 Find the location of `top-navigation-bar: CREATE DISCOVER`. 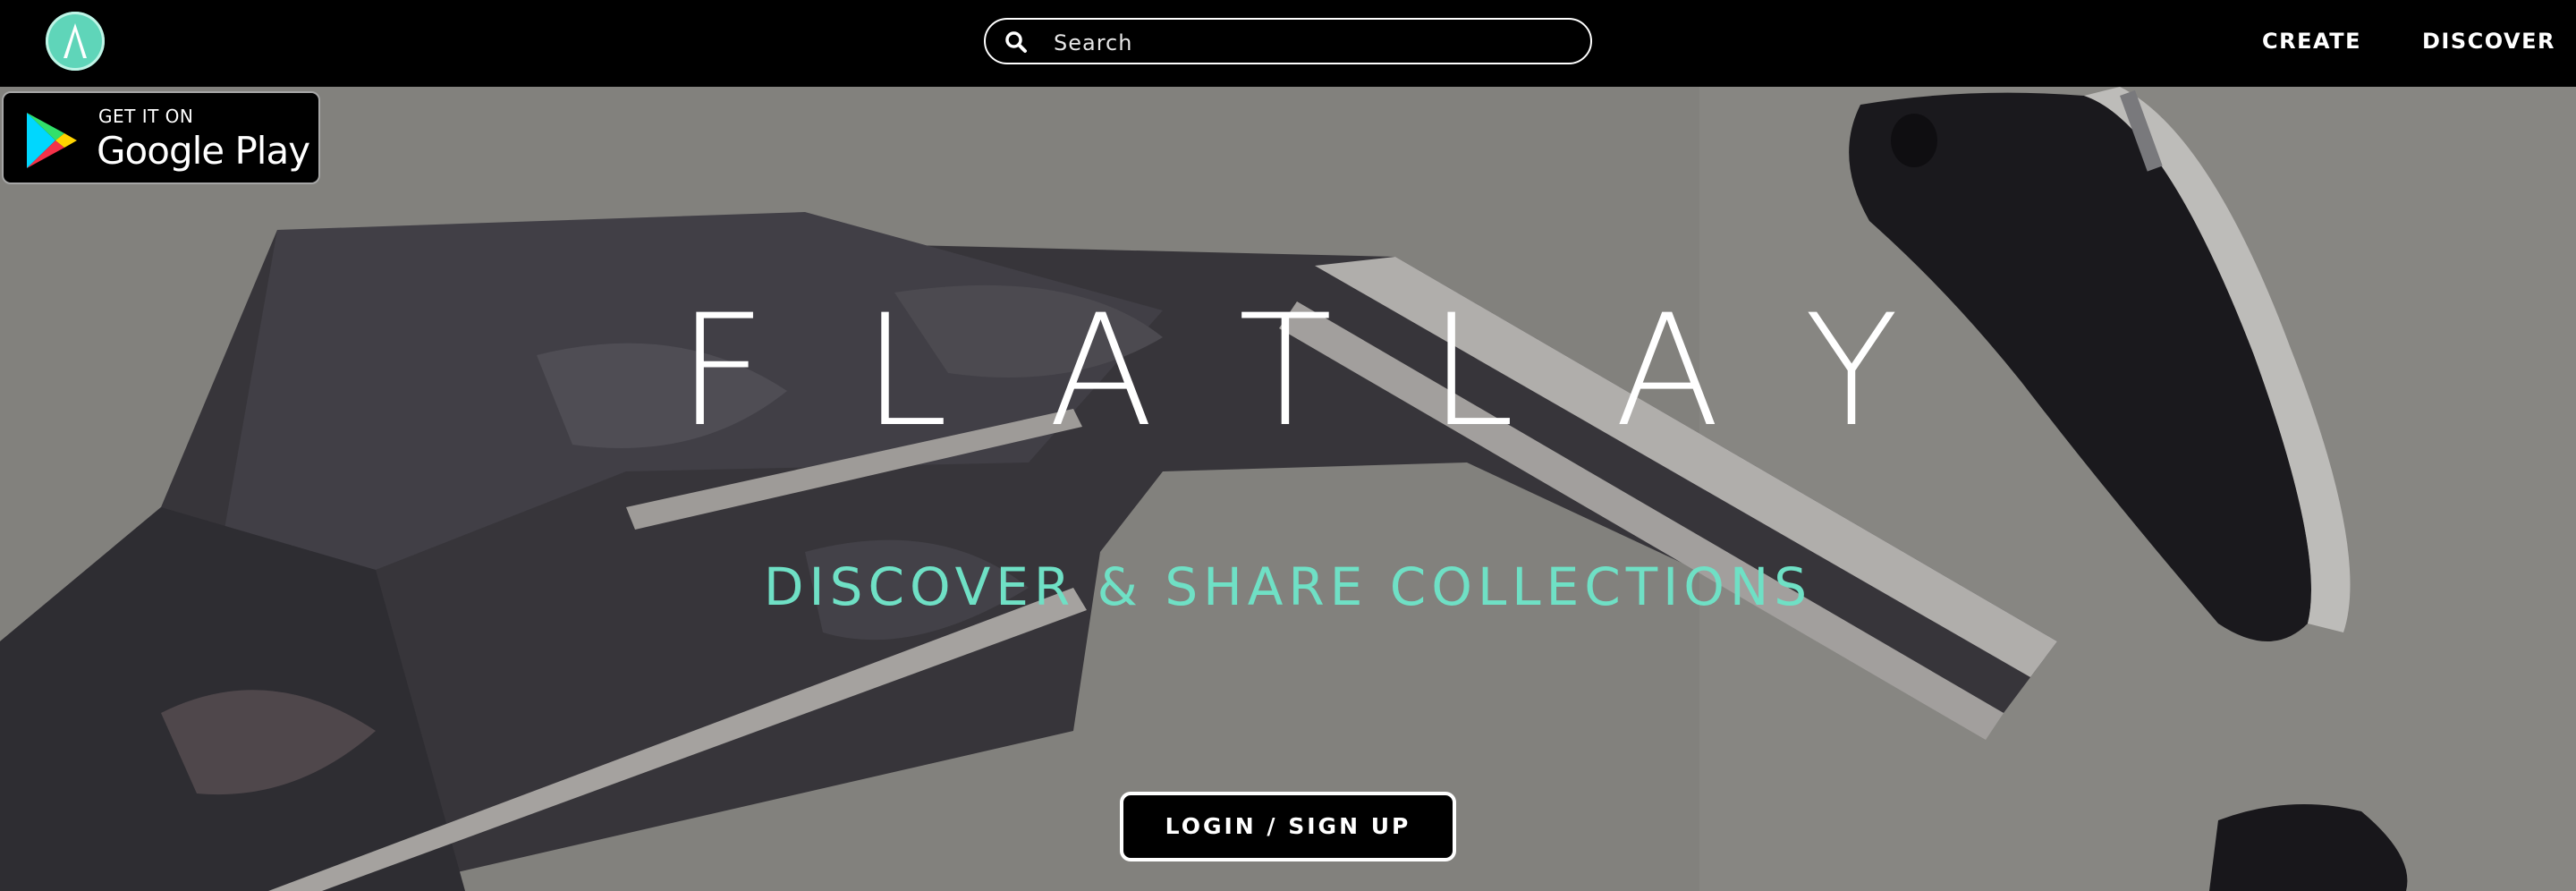

top-navigation-bar: CREATE DISCOVER is located at coordinates (1288, 44).